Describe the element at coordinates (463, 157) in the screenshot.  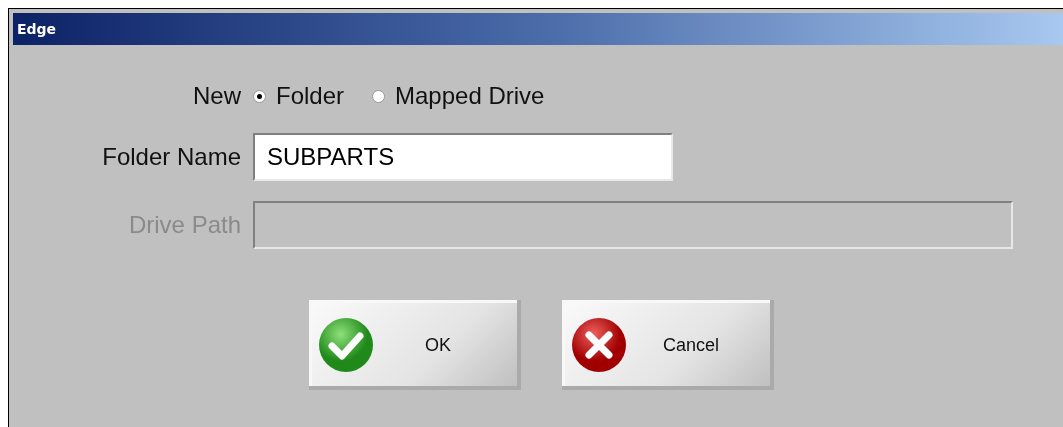
I see `text-field: SUBPARTS` at that location.